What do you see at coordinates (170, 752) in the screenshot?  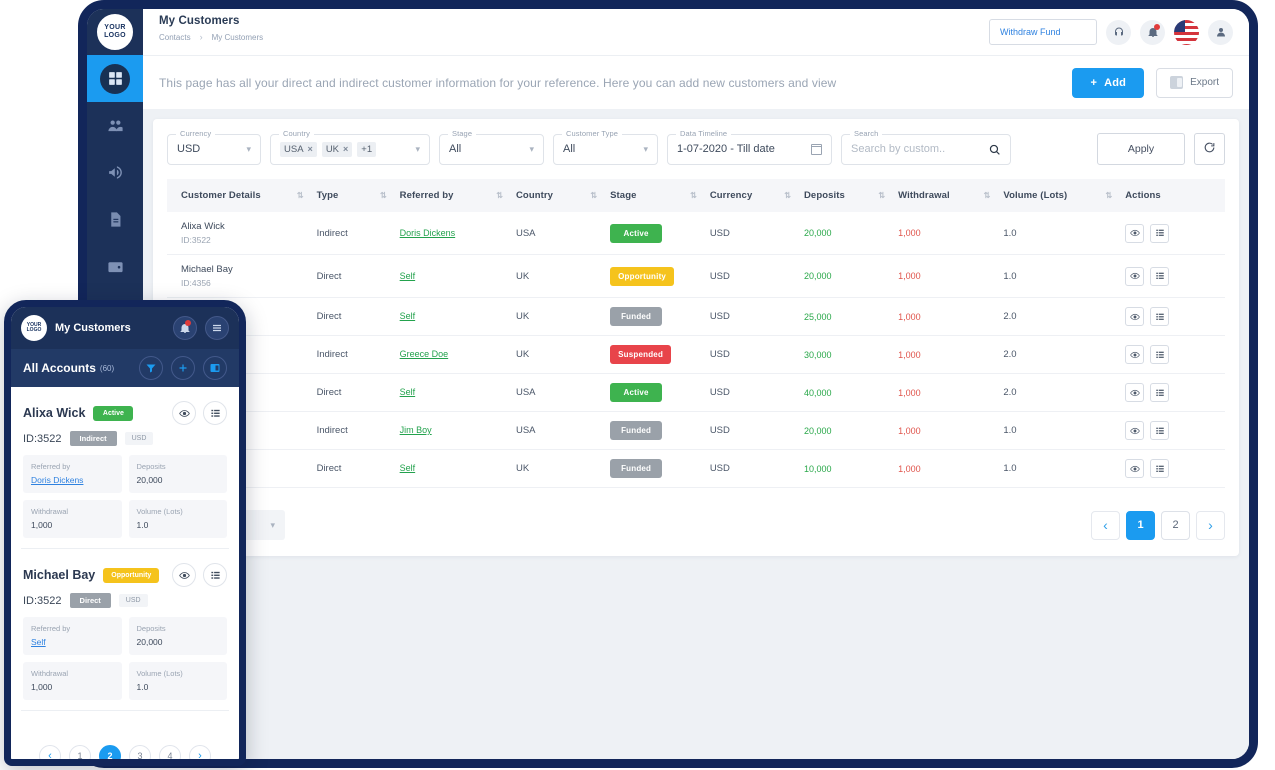 I see `mobile-pagination-page-4: 4` at bounding box center [170, 752].